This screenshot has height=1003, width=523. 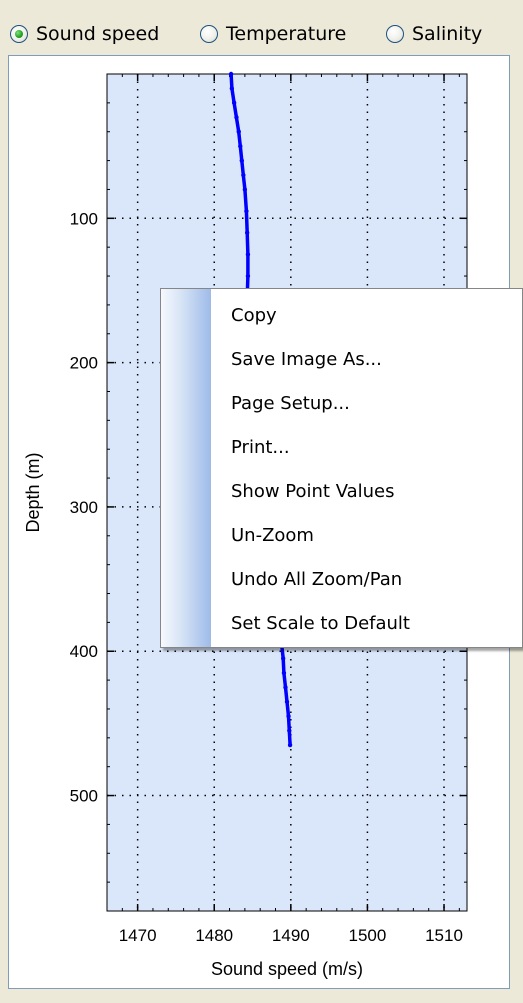 I want to click on menu-item-un-zoom: Un-Zoom, so click(x=366, y=535).